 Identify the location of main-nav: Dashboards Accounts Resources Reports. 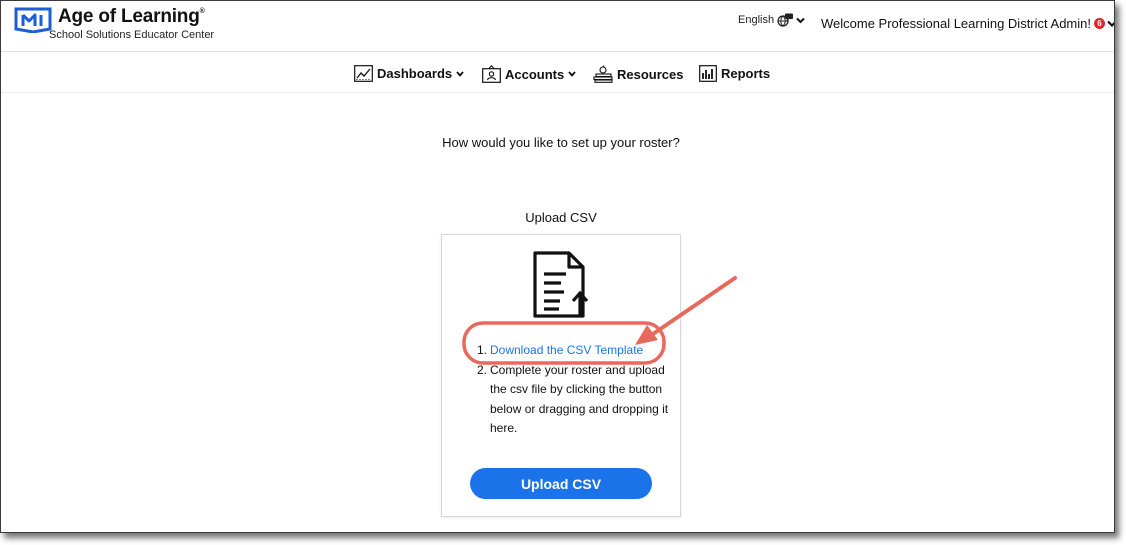
(557, 72).